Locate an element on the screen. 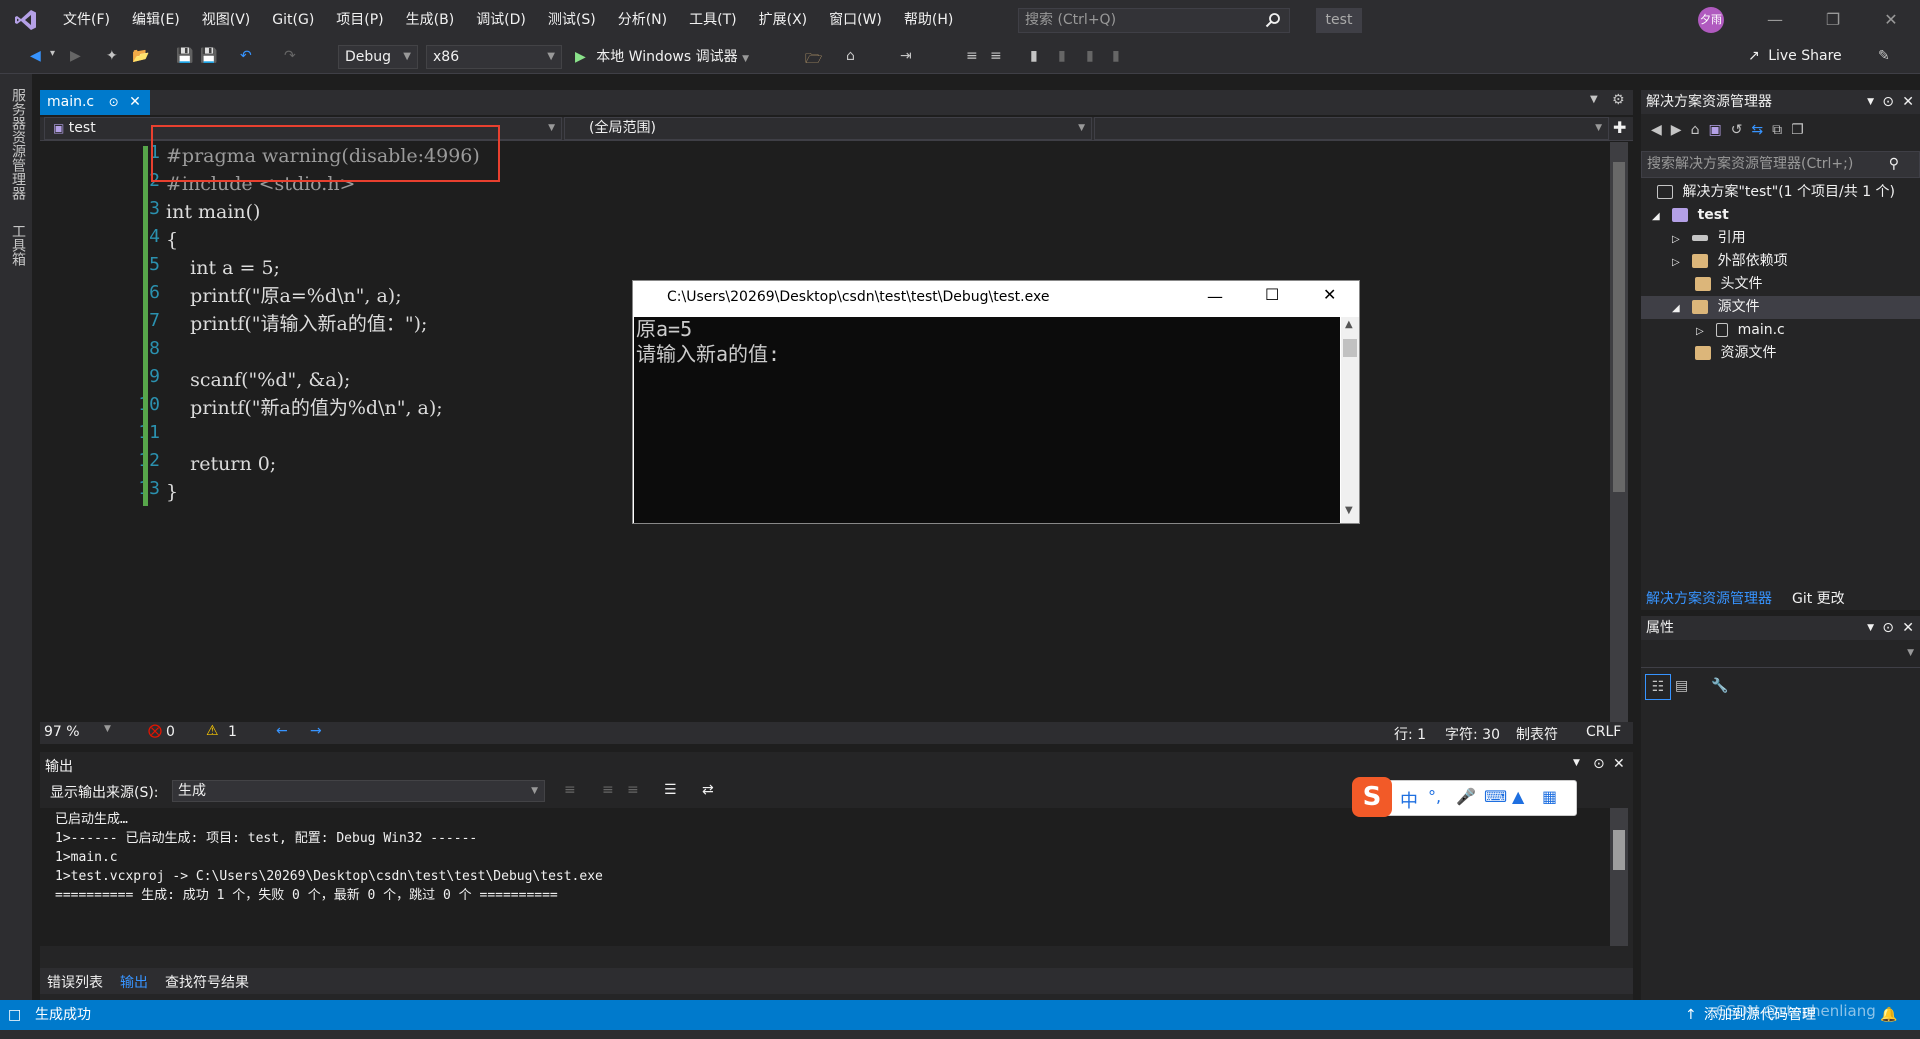 This screenshot has height=1039, width=1920. tree-main-c: ▷ main.c is located at coordinates (1740, 330).